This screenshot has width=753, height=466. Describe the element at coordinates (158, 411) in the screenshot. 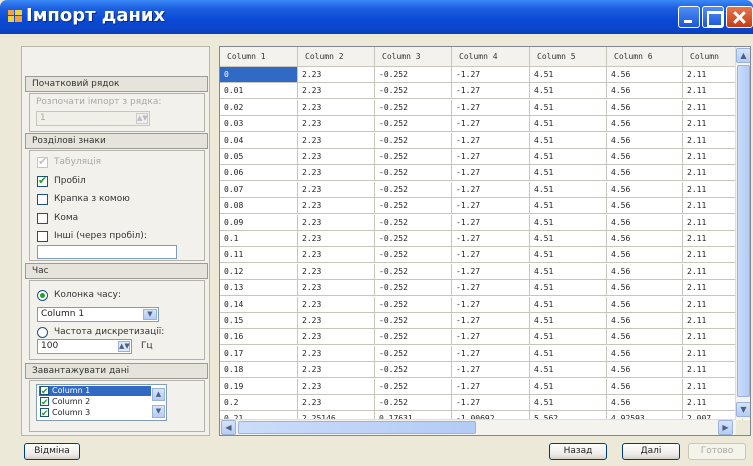

I see `scroll-down-icon: ▼` at that location.